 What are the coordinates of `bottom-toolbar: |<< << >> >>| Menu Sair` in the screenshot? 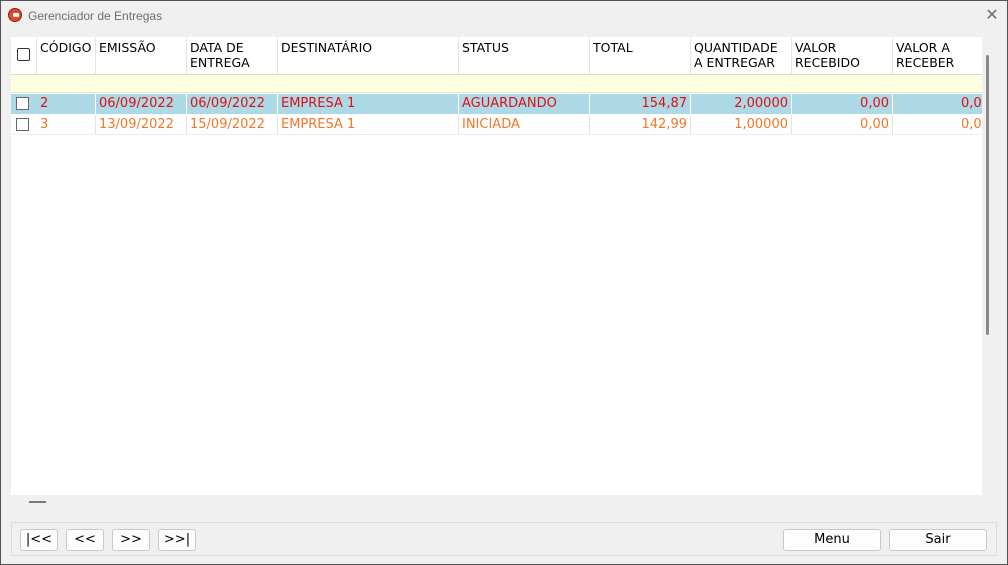 It's located at (504, 539).